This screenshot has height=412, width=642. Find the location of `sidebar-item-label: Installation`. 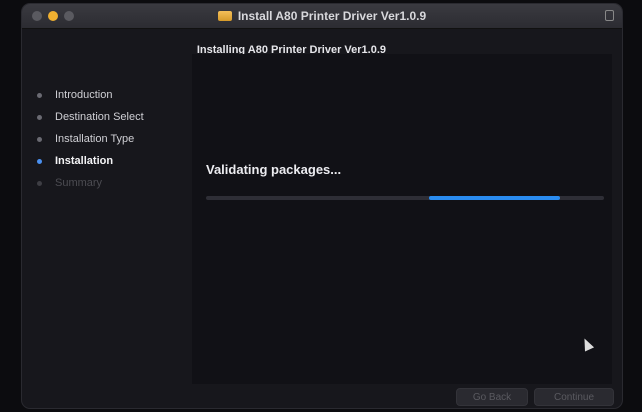

sidebar-item-label: Installation is located at coordinates (84, 161).